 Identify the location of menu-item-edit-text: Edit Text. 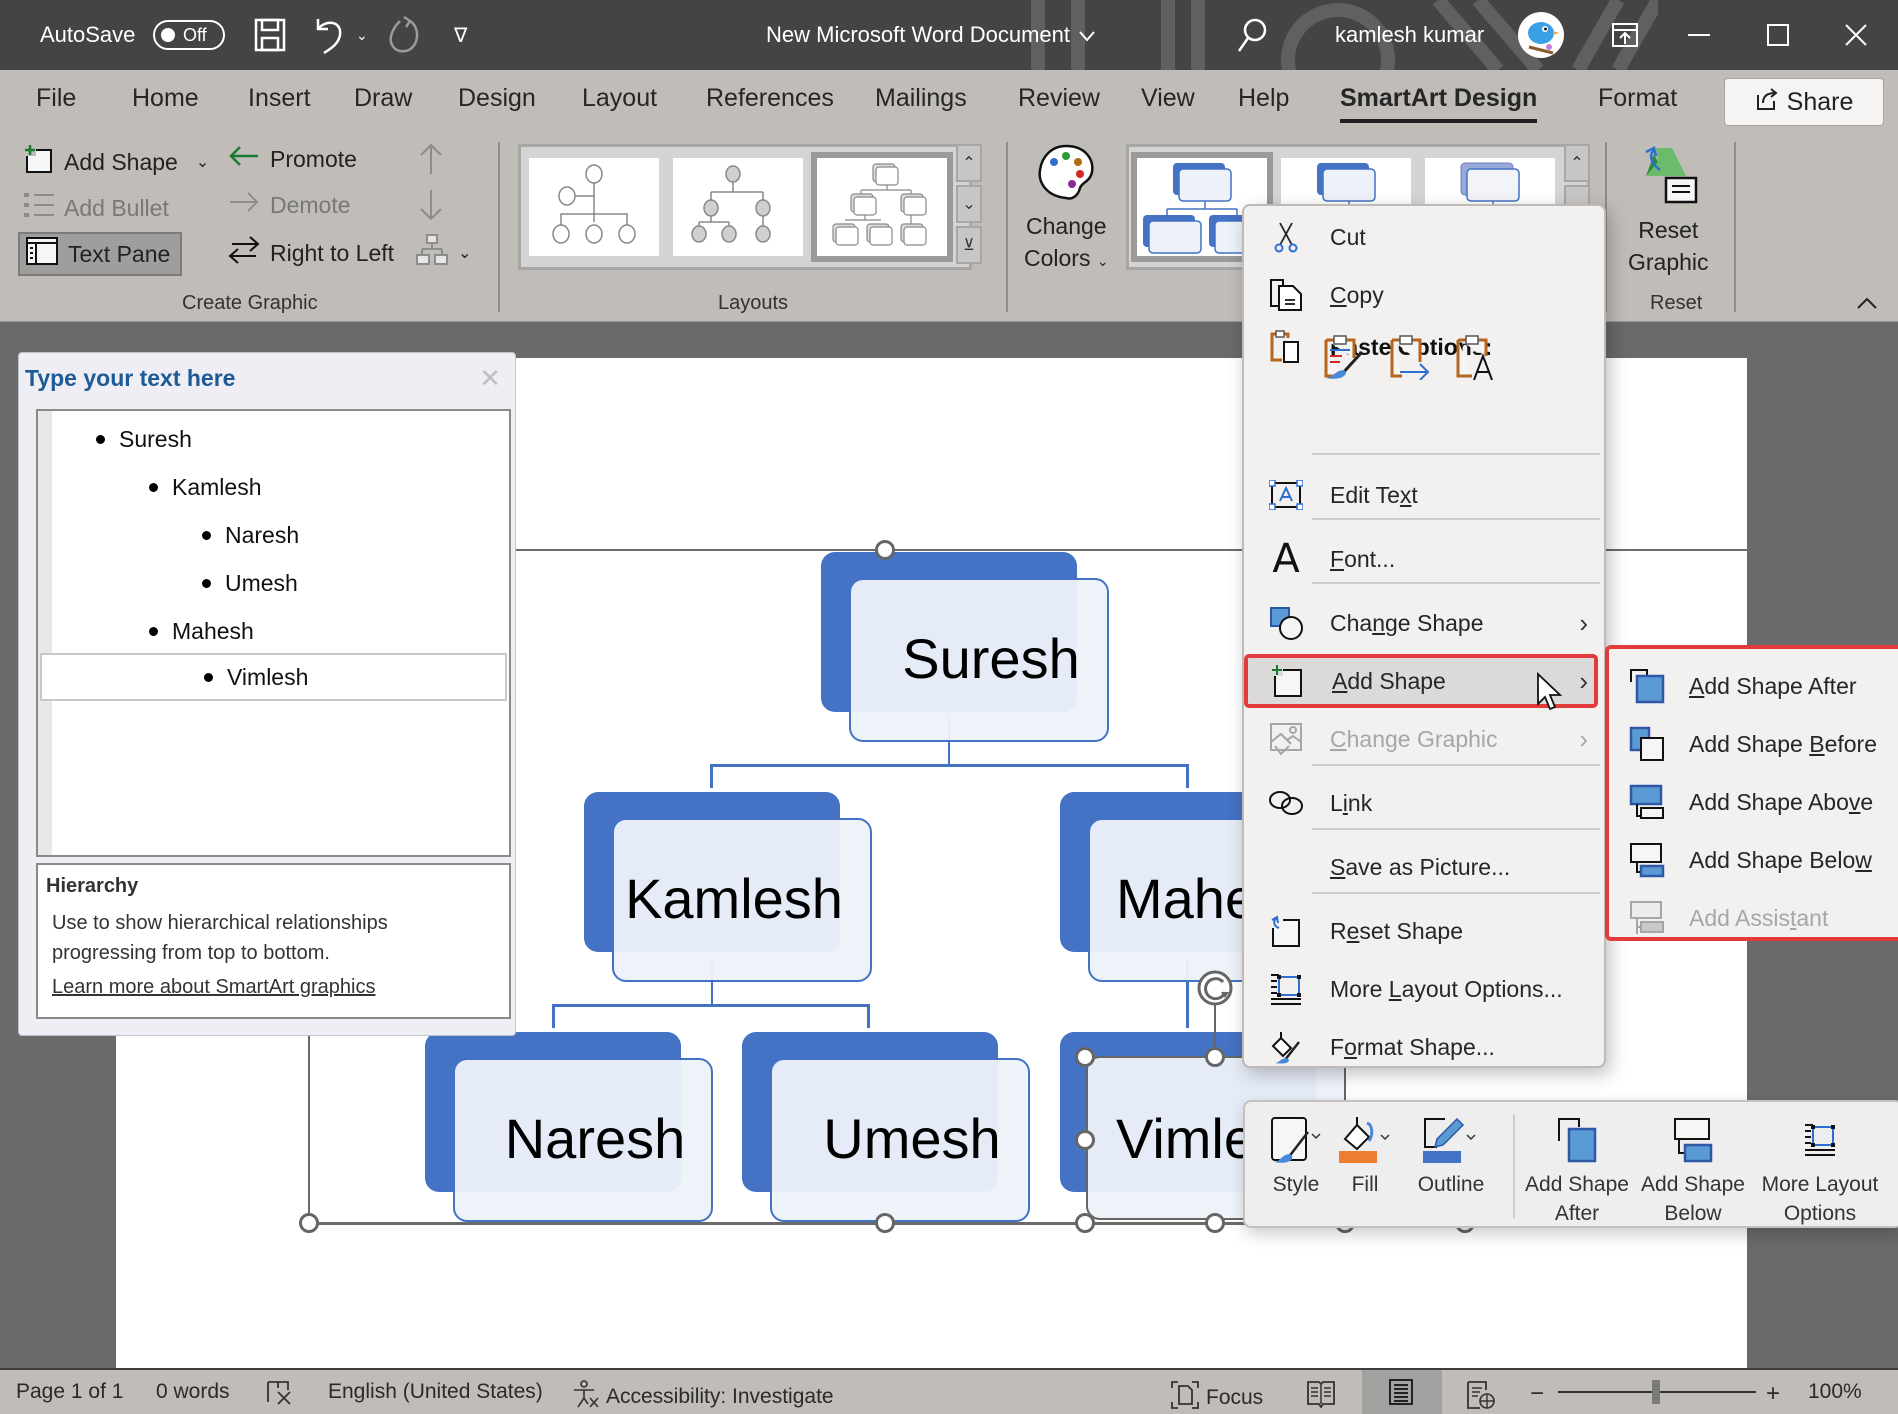
(1424, 495).